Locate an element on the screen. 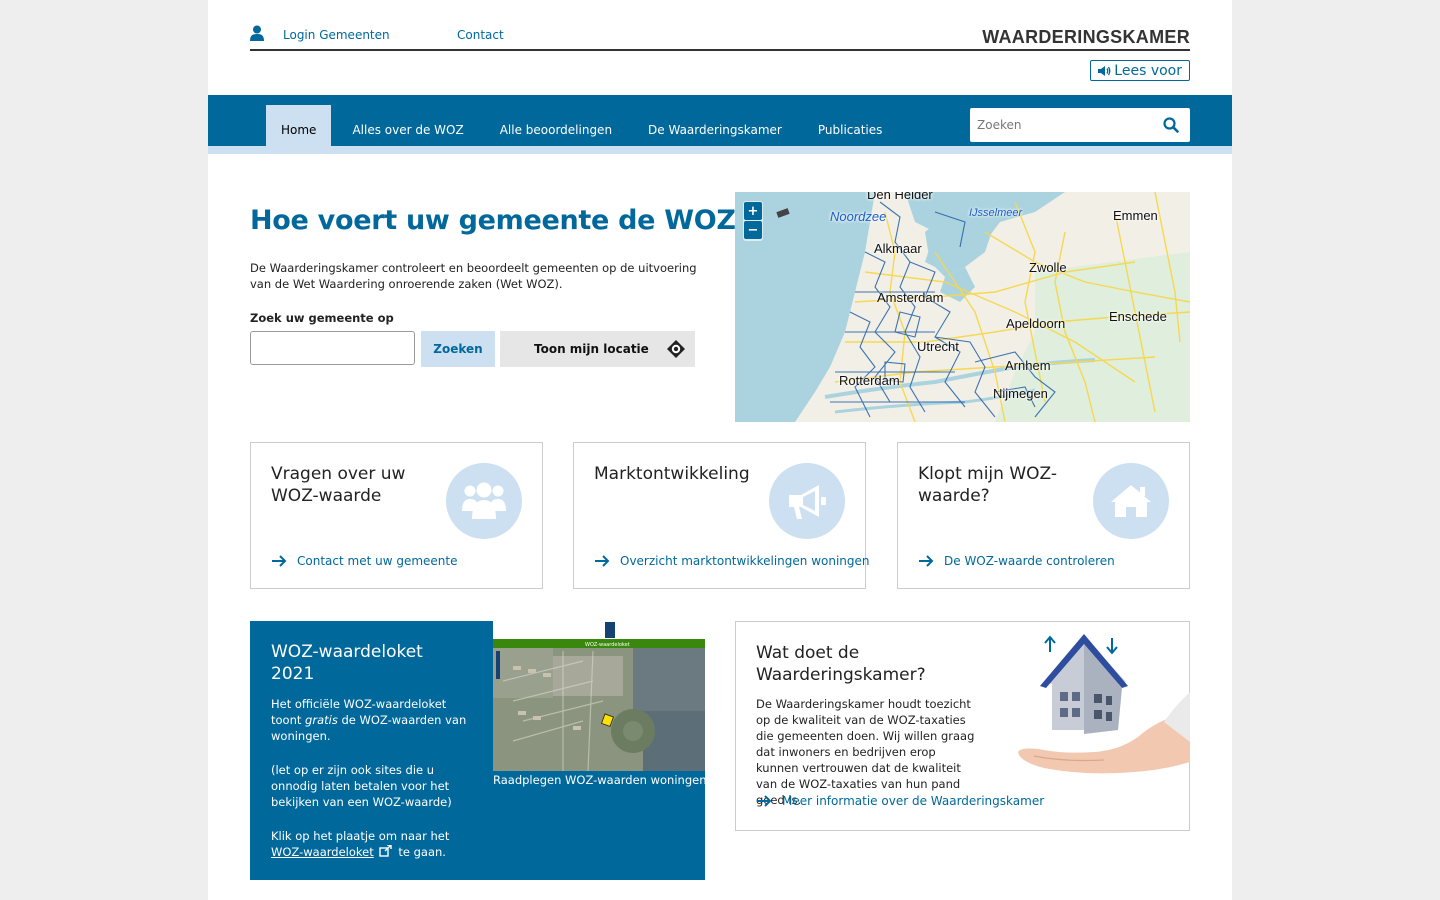 The width and height of the screenshot is (1440, 900). map-label: IJsselmeer is located at coordinates (996, 213).